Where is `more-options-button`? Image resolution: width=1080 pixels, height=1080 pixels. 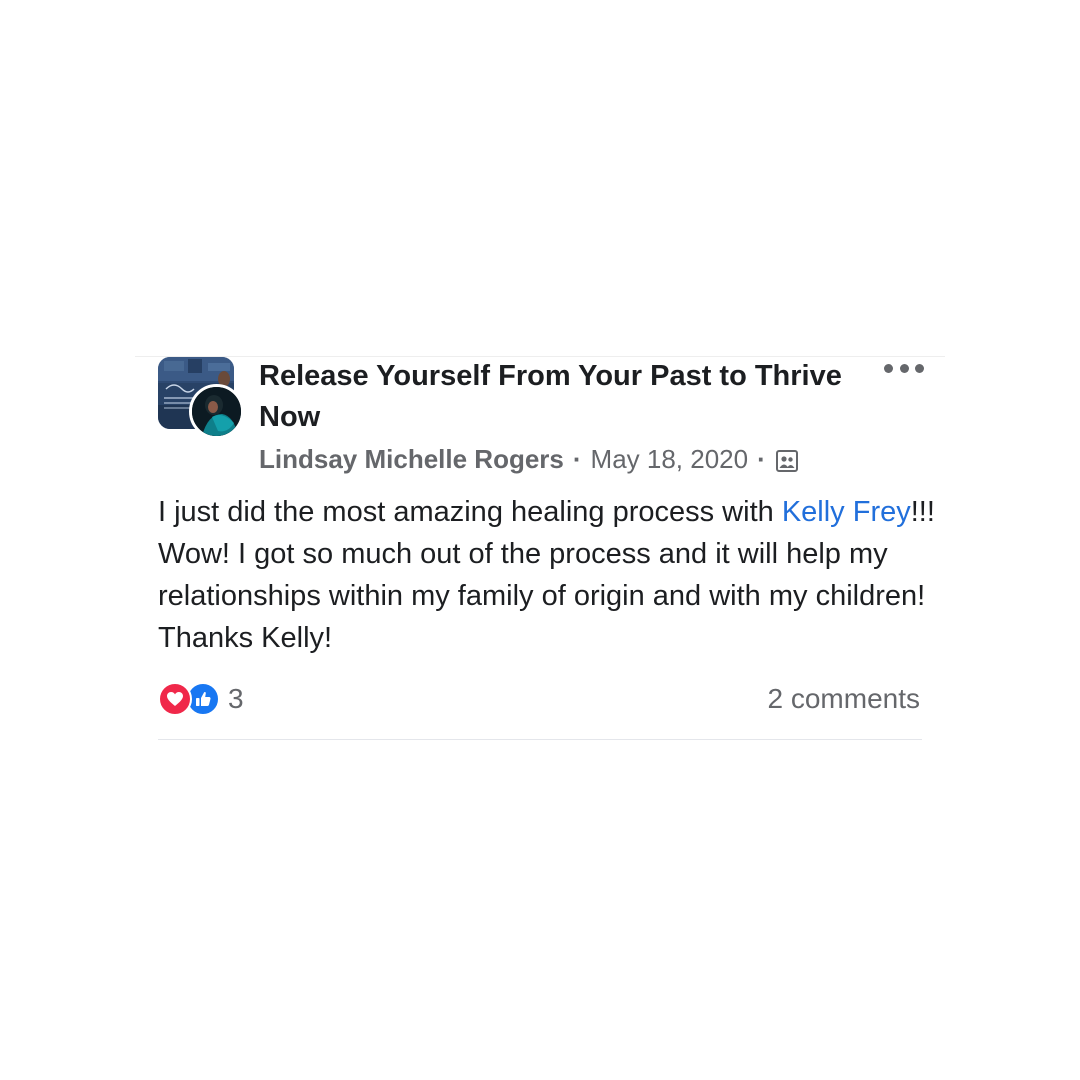 more-options-button is located at coordinates (904, 368).